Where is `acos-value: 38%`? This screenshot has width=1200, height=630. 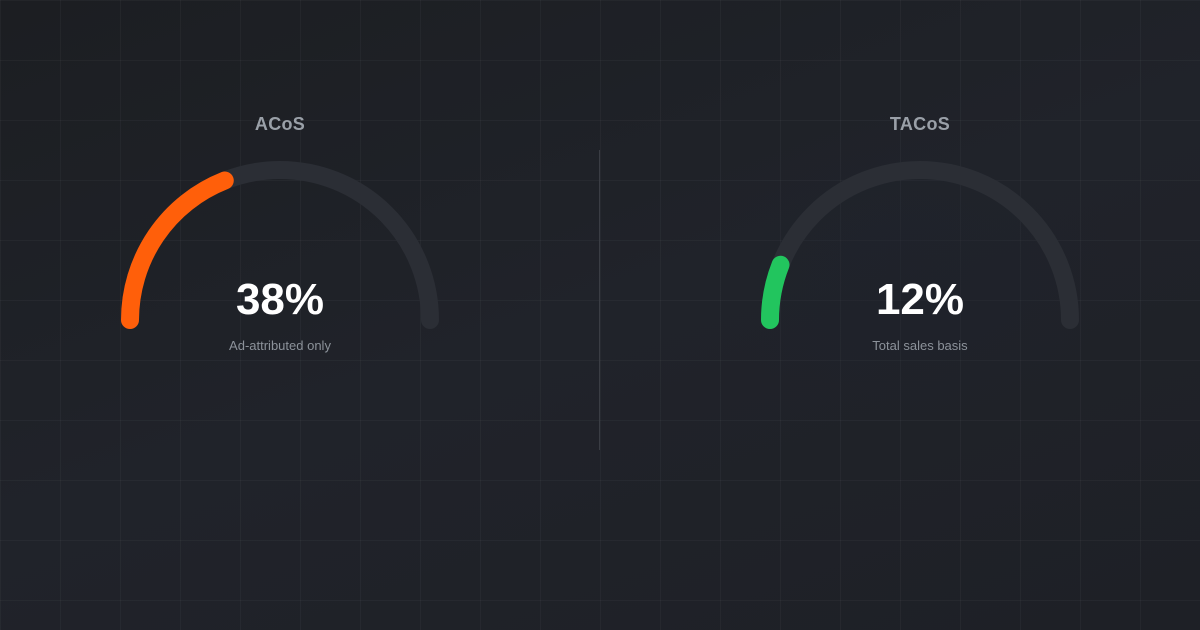 acos-value: 38% is located at coordinates (280, 299).